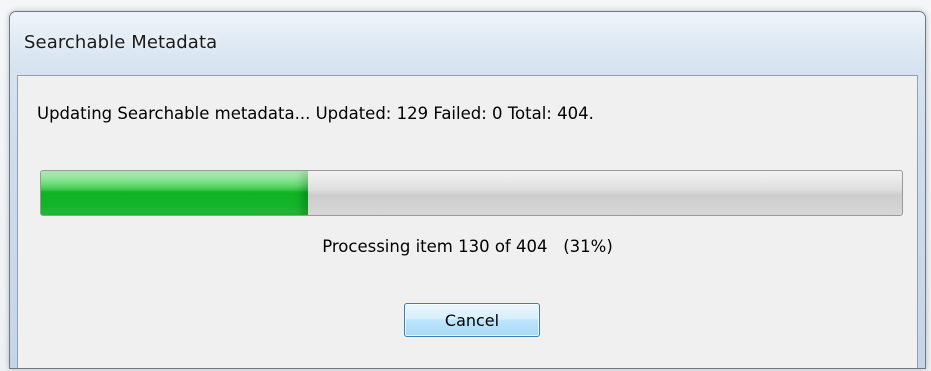 This screenshot has height=371, width=931. What do you see at coordinates (121, 42) in the screenshot?
I see `dialog-title: Searchable Metadata` at bounding box center [121, 42].